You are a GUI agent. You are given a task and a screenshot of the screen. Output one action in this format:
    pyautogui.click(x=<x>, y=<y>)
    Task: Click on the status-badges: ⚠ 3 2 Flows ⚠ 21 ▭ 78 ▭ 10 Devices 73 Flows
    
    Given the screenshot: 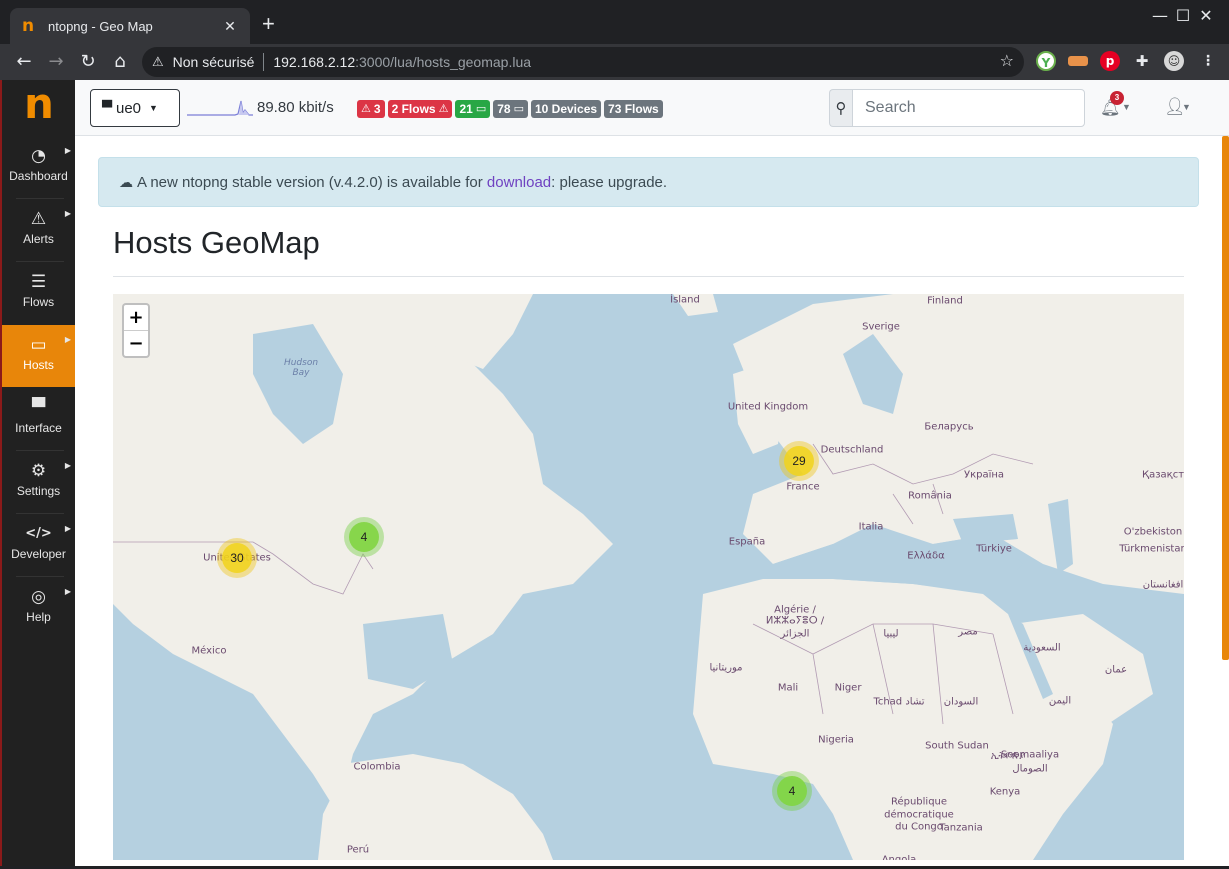 What is the action you would take?
    pyautogui.click(x=510, y=109)
    